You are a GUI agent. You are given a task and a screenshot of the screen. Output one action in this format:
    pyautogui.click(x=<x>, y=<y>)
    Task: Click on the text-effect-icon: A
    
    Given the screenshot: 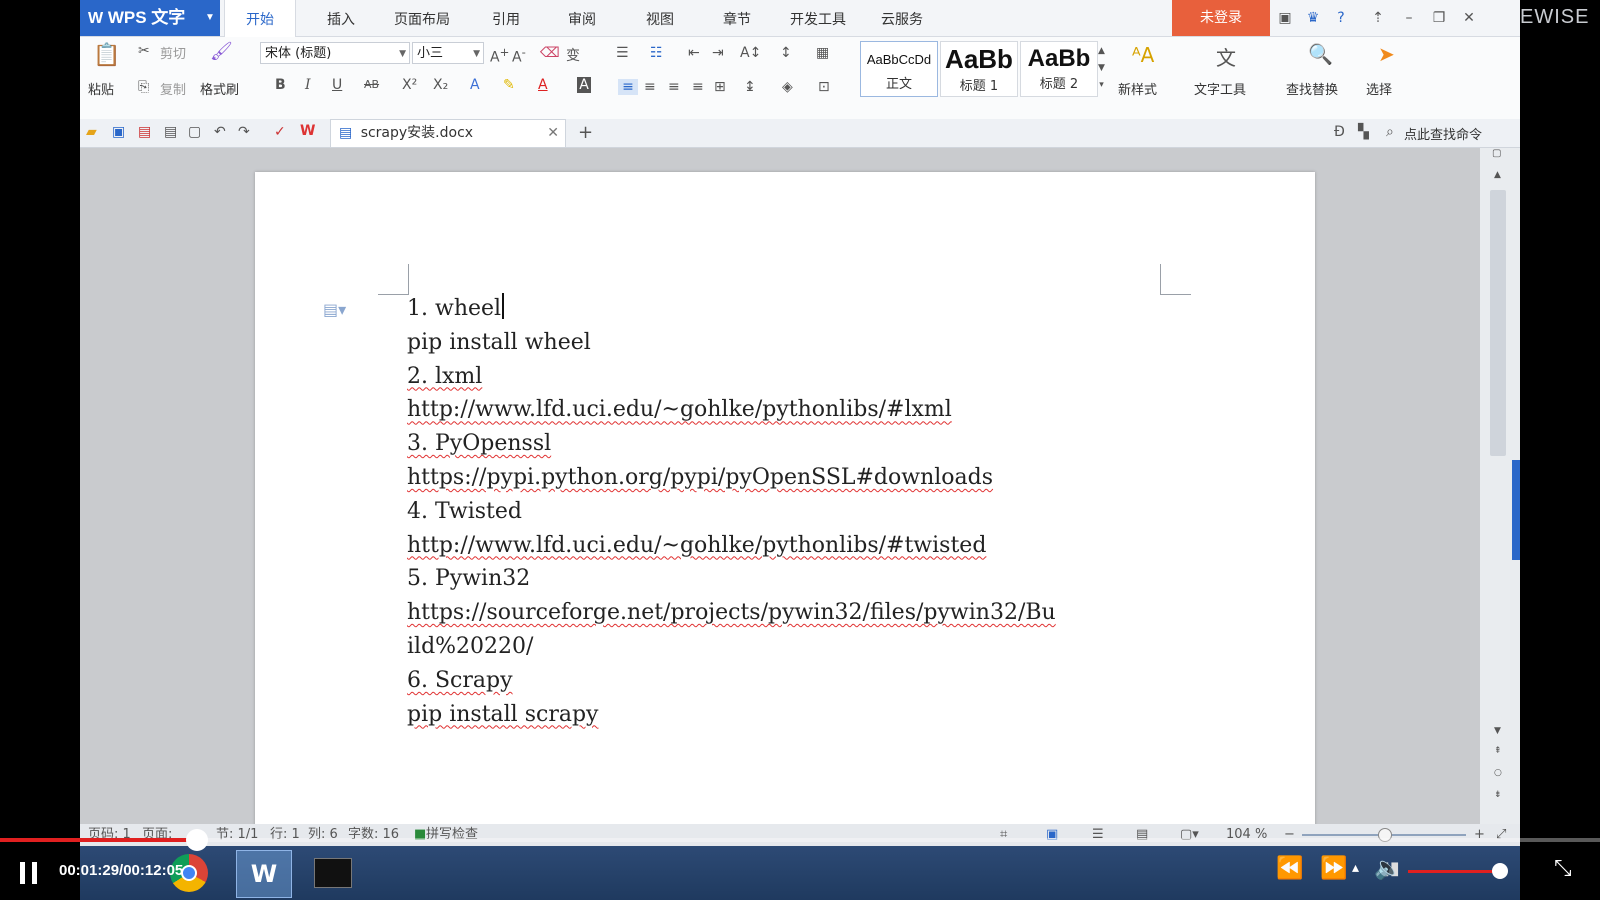 What is the action you would take?
    pyautogui.click(x=475, y=85)
    